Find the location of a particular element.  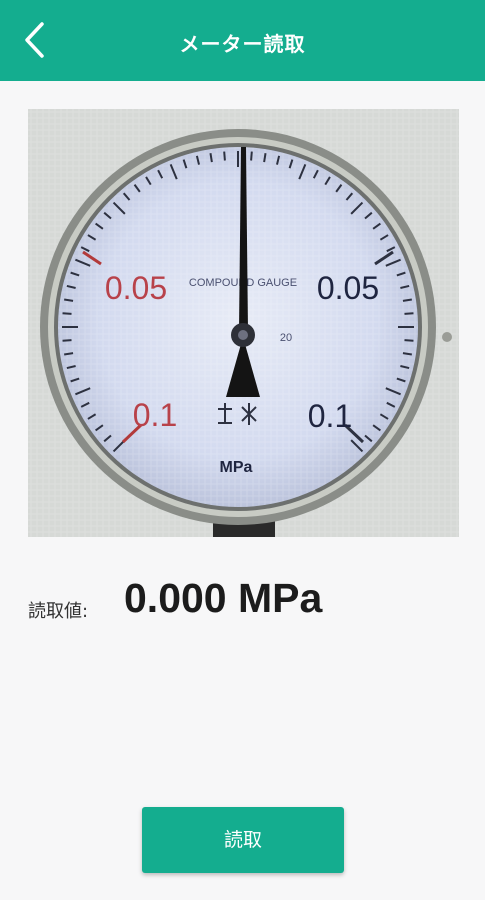

read-button: 読取 is located at coordinates (243, 840).